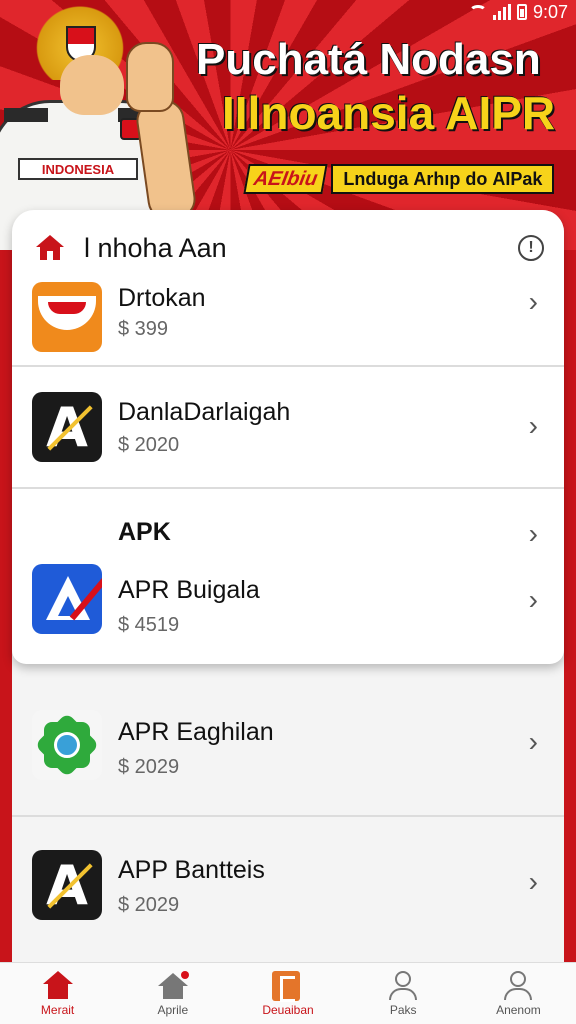 The width and height of the screenshot is (576, 1024). Describe the element at coordinates (518, 1009) in the screenshot. I see `nav-label: Anenom` at that location.